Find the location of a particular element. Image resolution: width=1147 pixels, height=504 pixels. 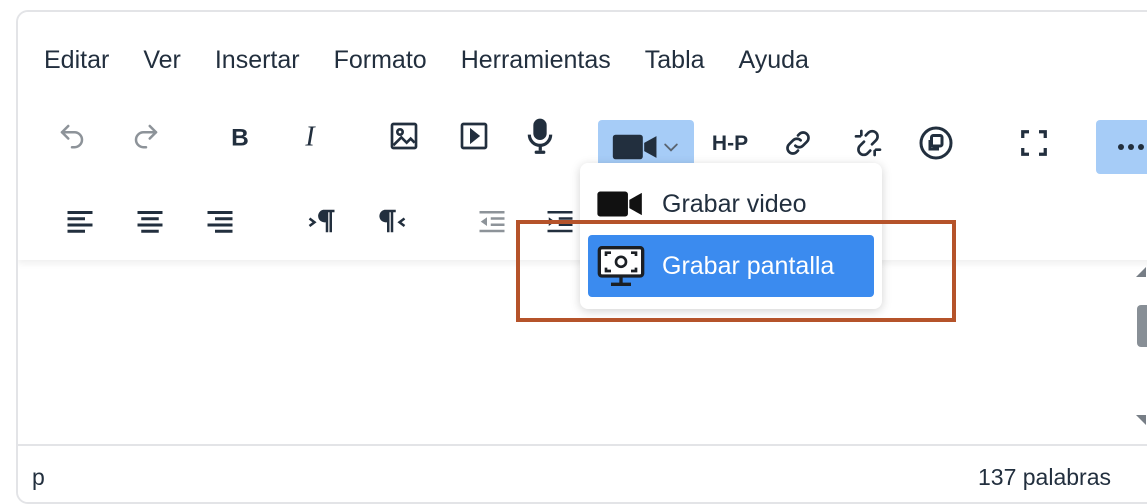

h5p-icon-text: H-P is located at coordinates (730, 143).